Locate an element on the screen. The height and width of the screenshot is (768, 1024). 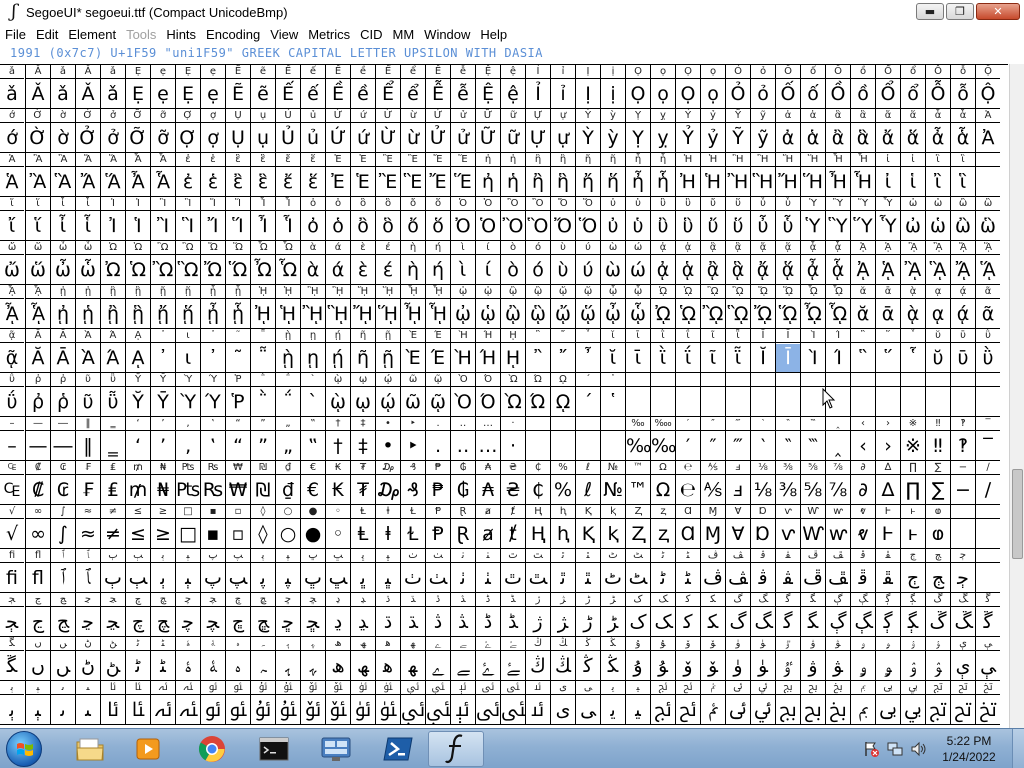
glyph-cell: ῖῖ is located at coordinates (712, 351).